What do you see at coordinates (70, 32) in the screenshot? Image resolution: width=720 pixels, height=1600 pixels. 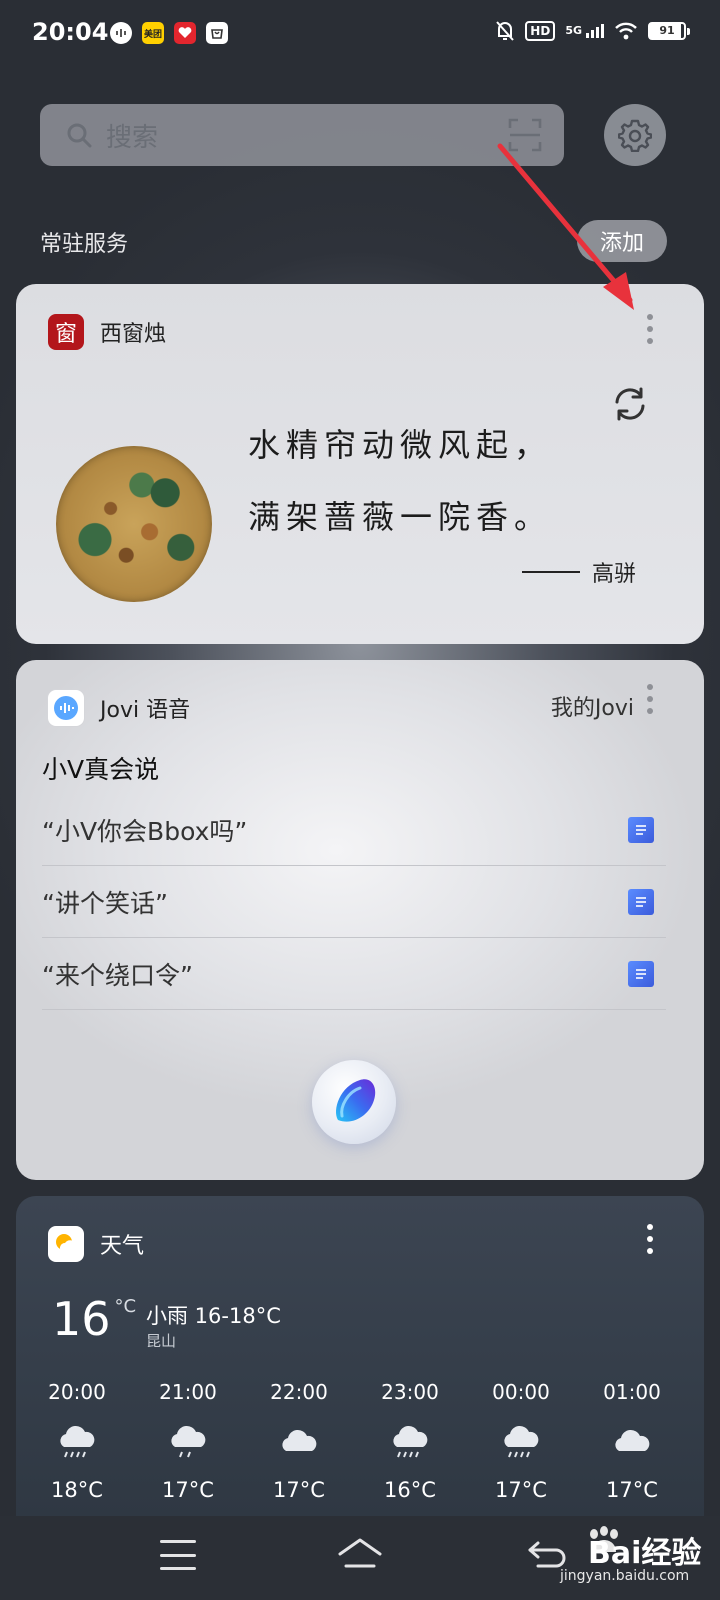 I see `status-time: 20:04` at bounding box center [70, 32].